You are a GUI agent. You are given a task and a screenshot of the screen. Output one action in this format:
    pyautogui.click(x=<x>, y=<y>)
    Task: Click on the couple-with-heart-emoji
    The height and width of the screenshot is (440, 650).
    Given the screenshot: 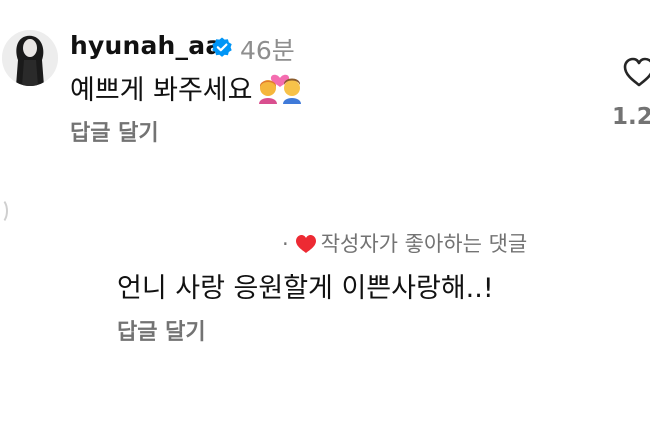 What is the action you would take?
    pyautogui.click(x=280, y=89)
    